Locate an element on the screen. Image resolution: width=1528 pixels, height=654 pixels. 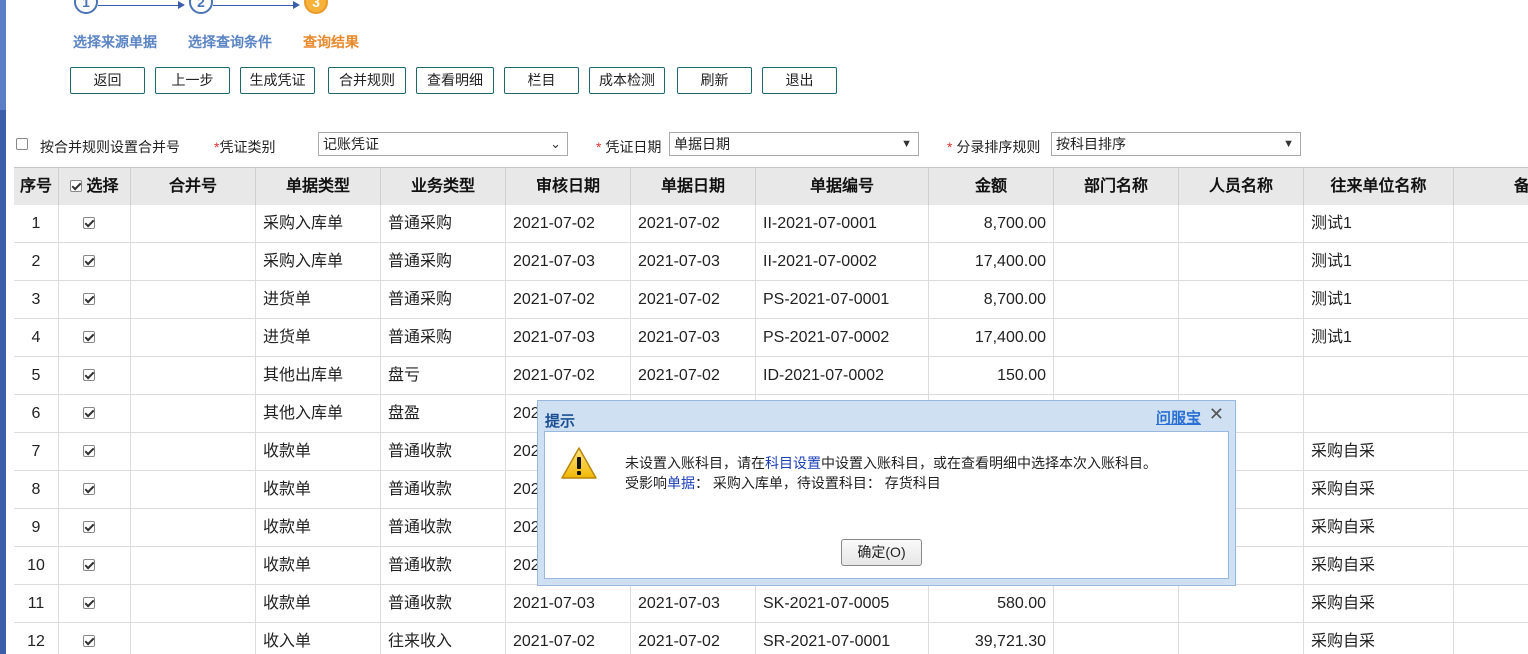
col-header-select: 选择 is located at coordinates (95, 186).